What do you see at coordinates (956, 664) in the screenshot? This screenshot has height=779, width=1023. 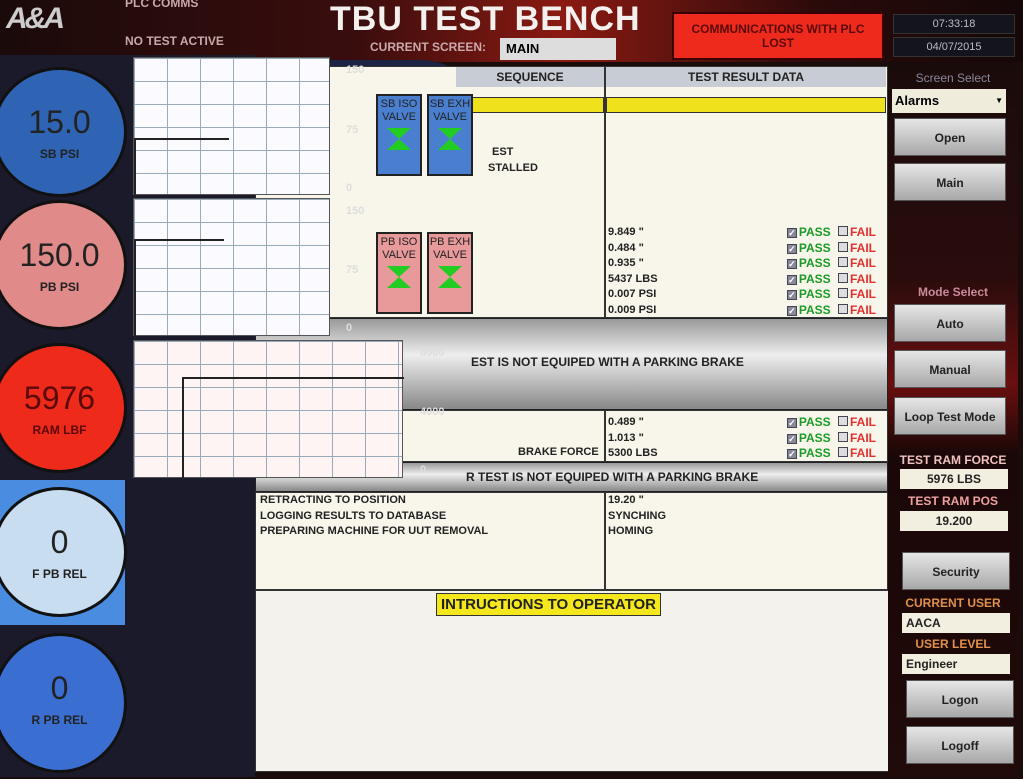 I see `user-level-value: Engineer` at bounding box center [956, 664].